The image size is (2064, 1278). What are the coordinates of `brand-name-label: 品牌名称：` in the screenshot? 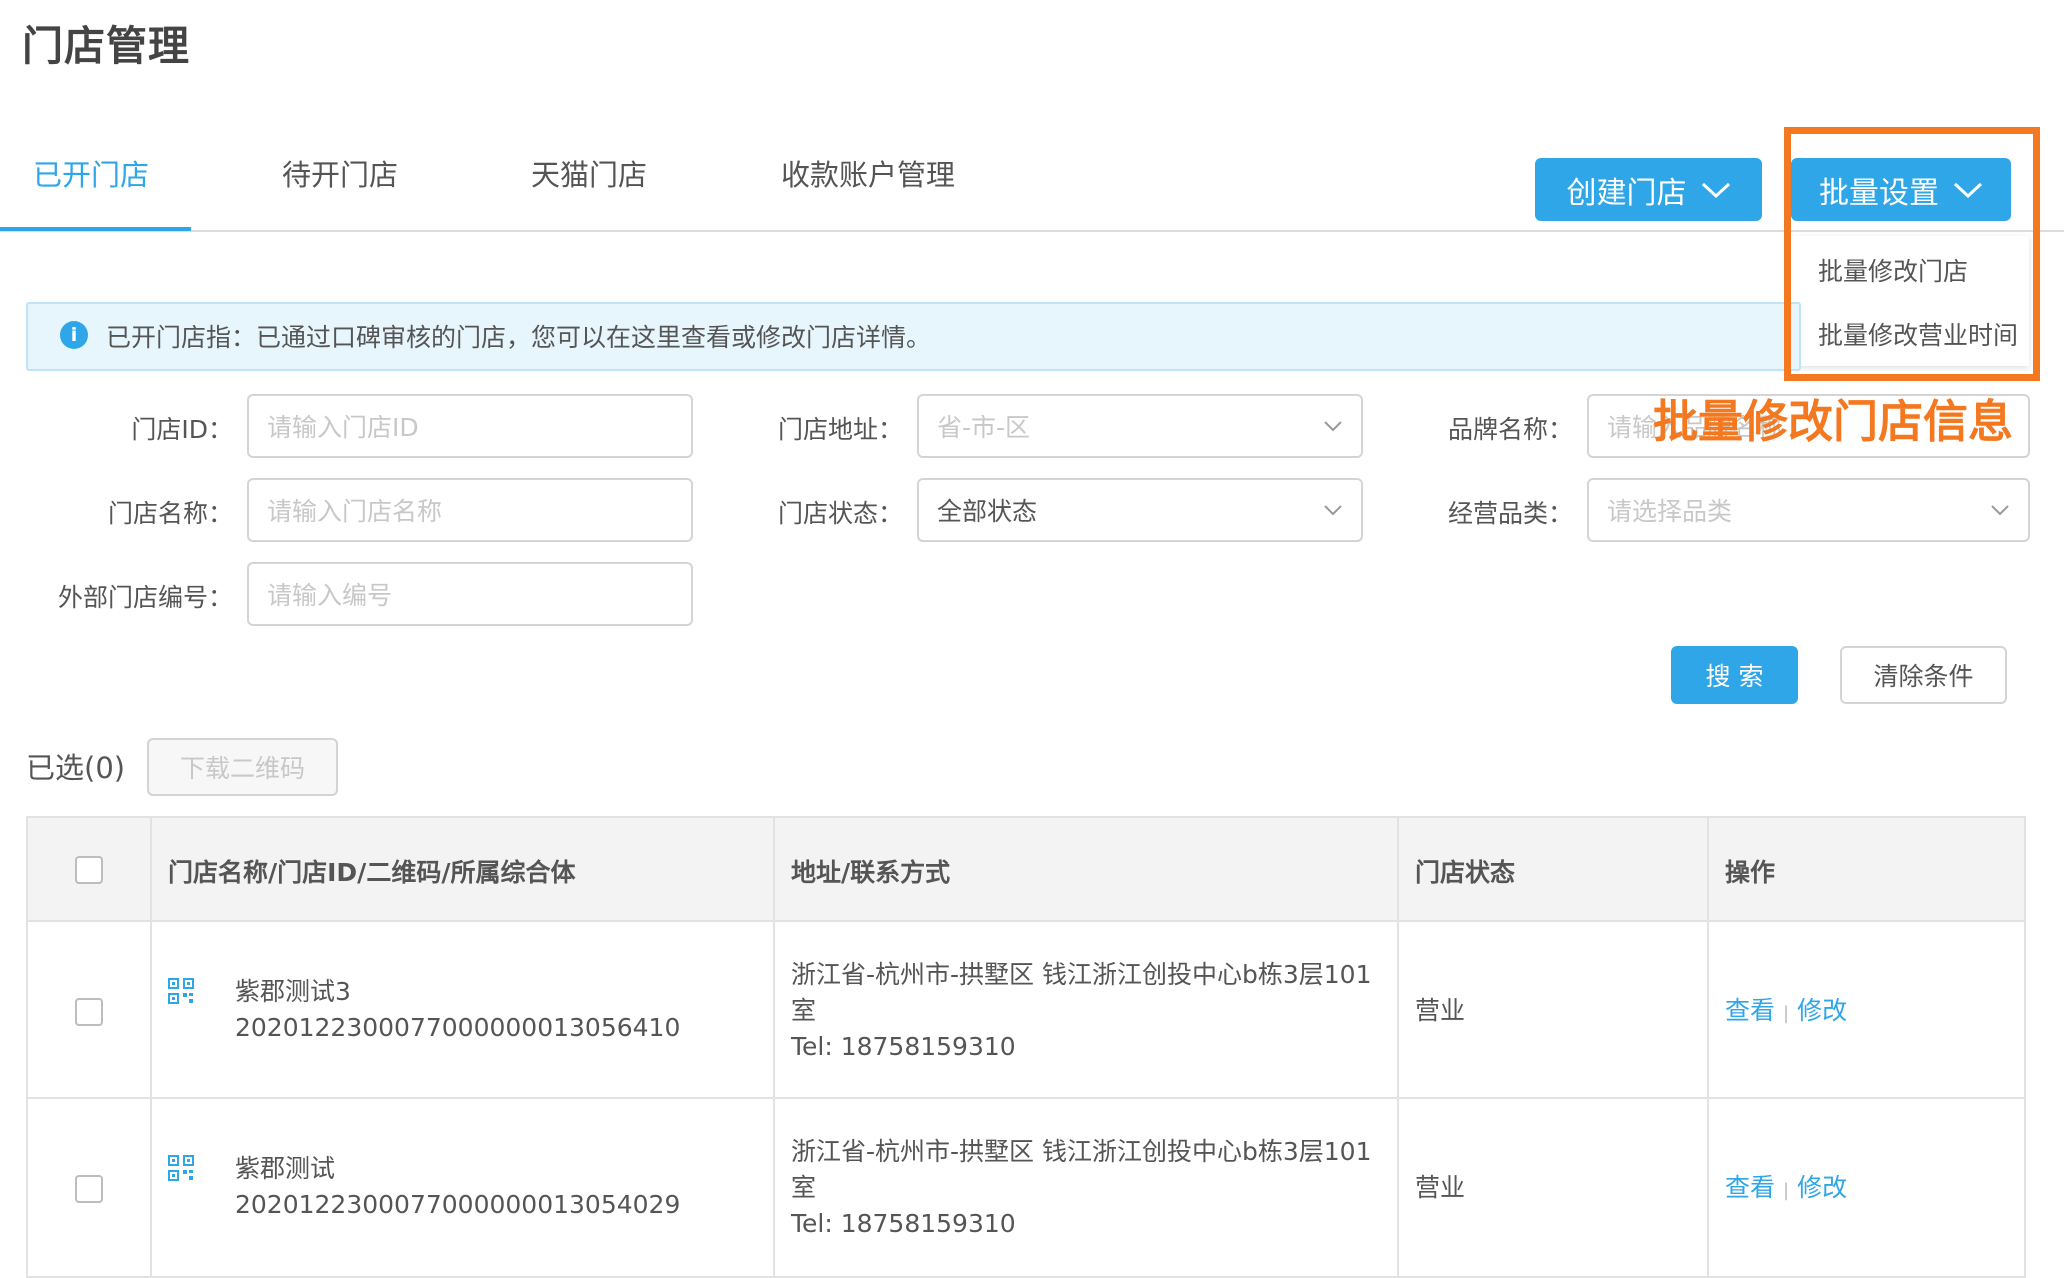 It's located at (1510, 429).